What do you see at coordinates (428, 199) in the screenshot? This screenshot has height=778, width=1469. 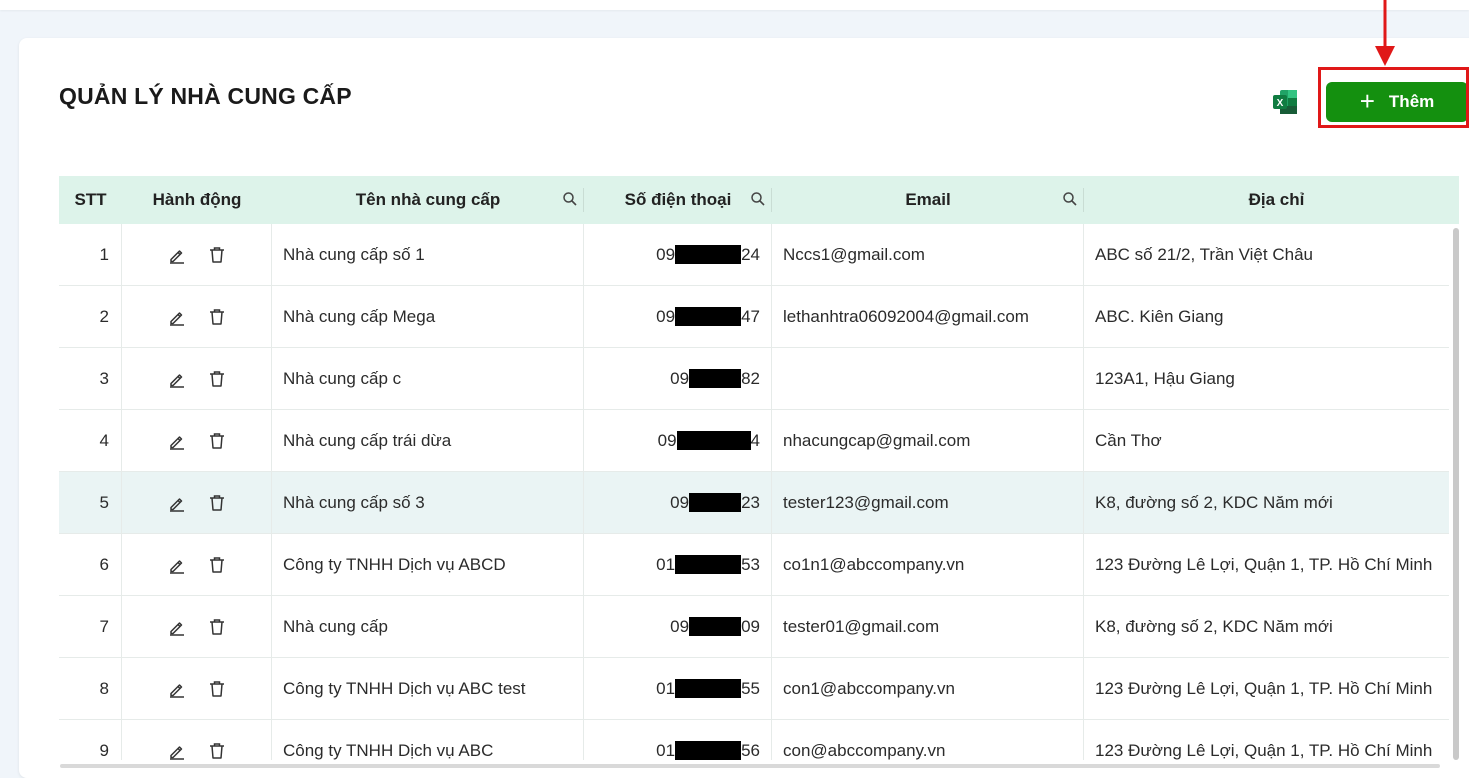 I see `column-label: Tên nhà cung cấp` at bounding box center [428, 199].